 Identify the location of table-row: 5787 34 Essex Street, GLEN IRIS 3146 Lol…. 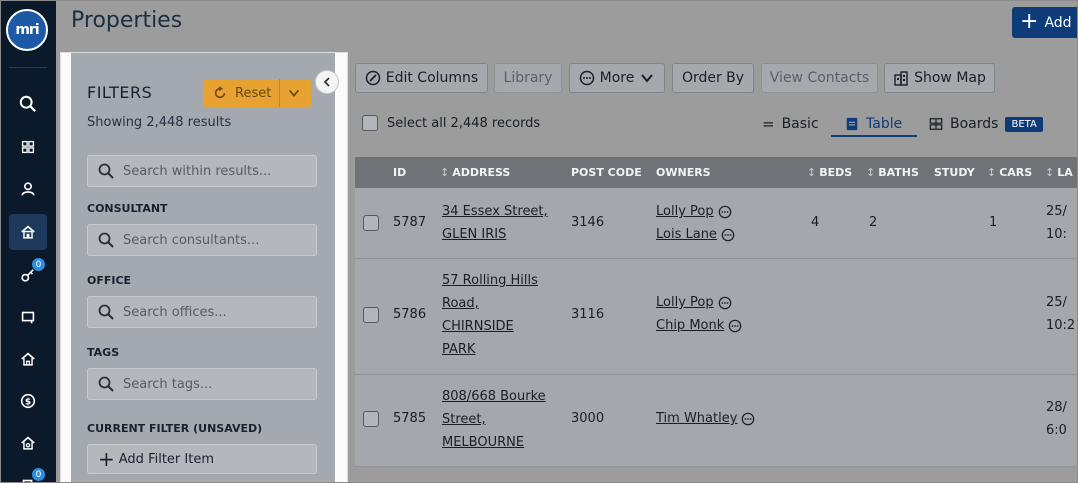
(716, 223).